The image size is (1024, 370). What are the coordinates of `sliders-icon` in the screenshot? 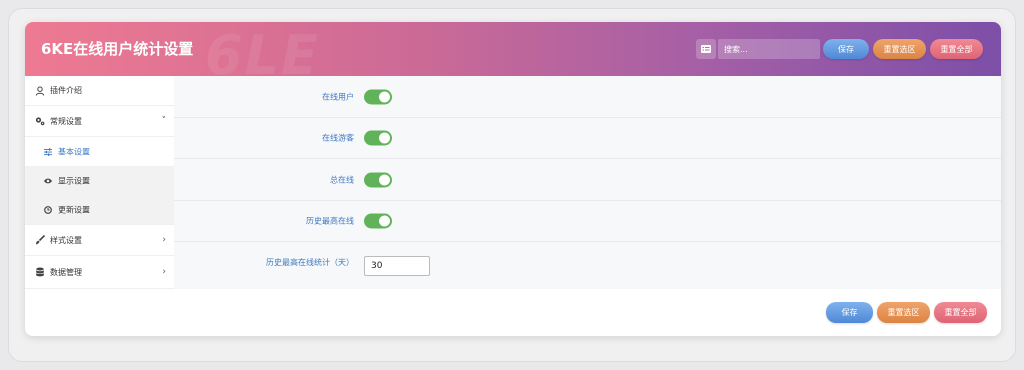 It's located at (48, 151).